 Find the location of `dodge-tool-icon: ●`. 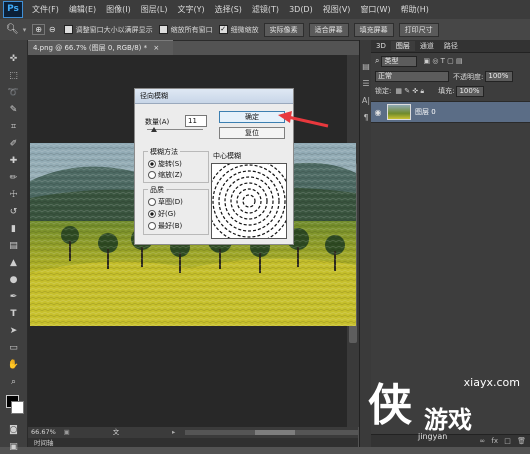

dodge-tool-icon: ● is located at coordinates (13, 280).